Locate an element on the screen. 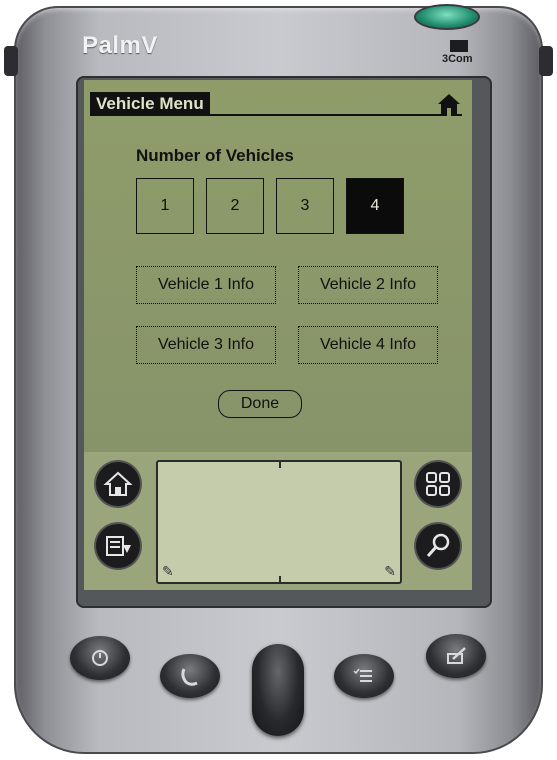 The width and height of the screenshot is (557, 760). graffiti-top-divider is located at coordinates (280, 465).